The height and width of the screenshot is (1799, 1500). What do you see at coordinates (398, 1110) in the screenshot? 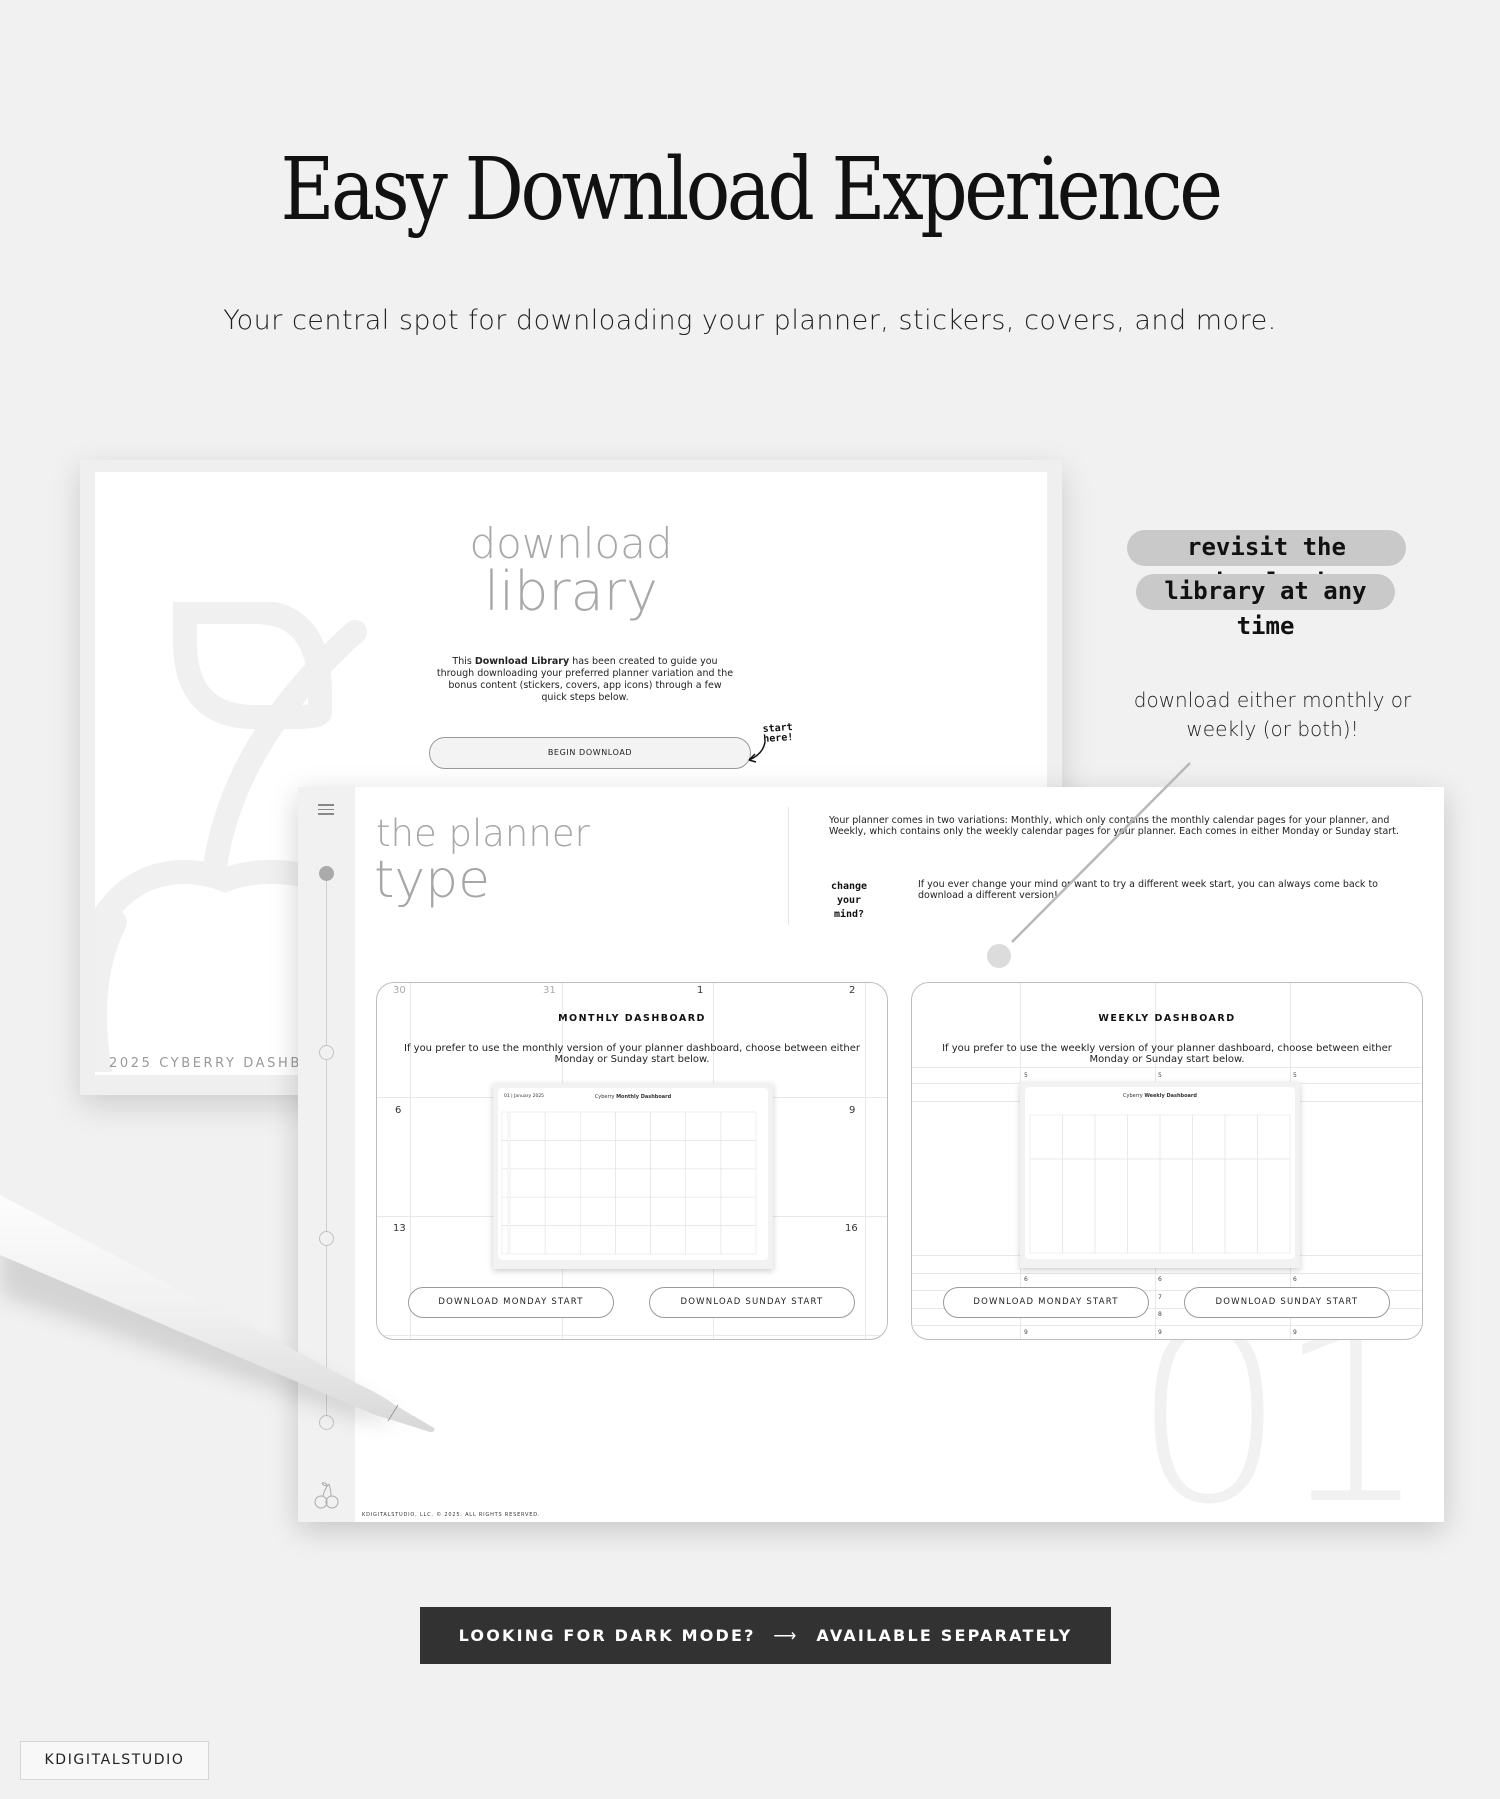
I see `bg-day: 6` at bounding box center [398, 1110].